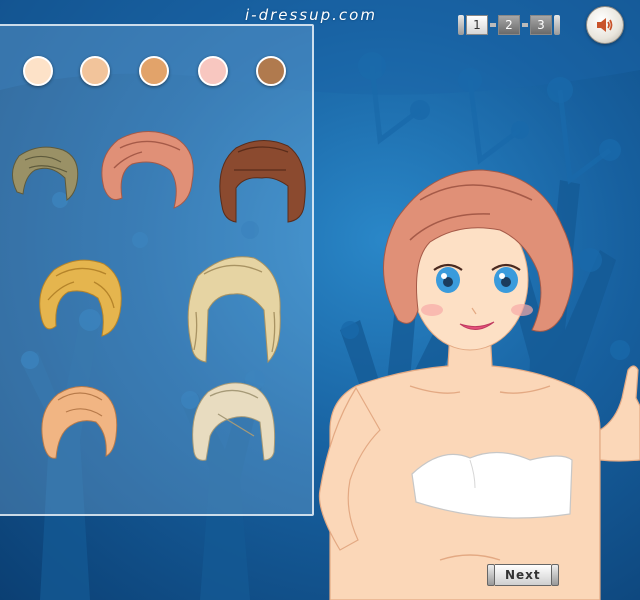 The width and height of the screenshot is (640, 600). Describe the element at coordinates (541, 25) in the screenshot. I see `page-3-button: 3` at that location.